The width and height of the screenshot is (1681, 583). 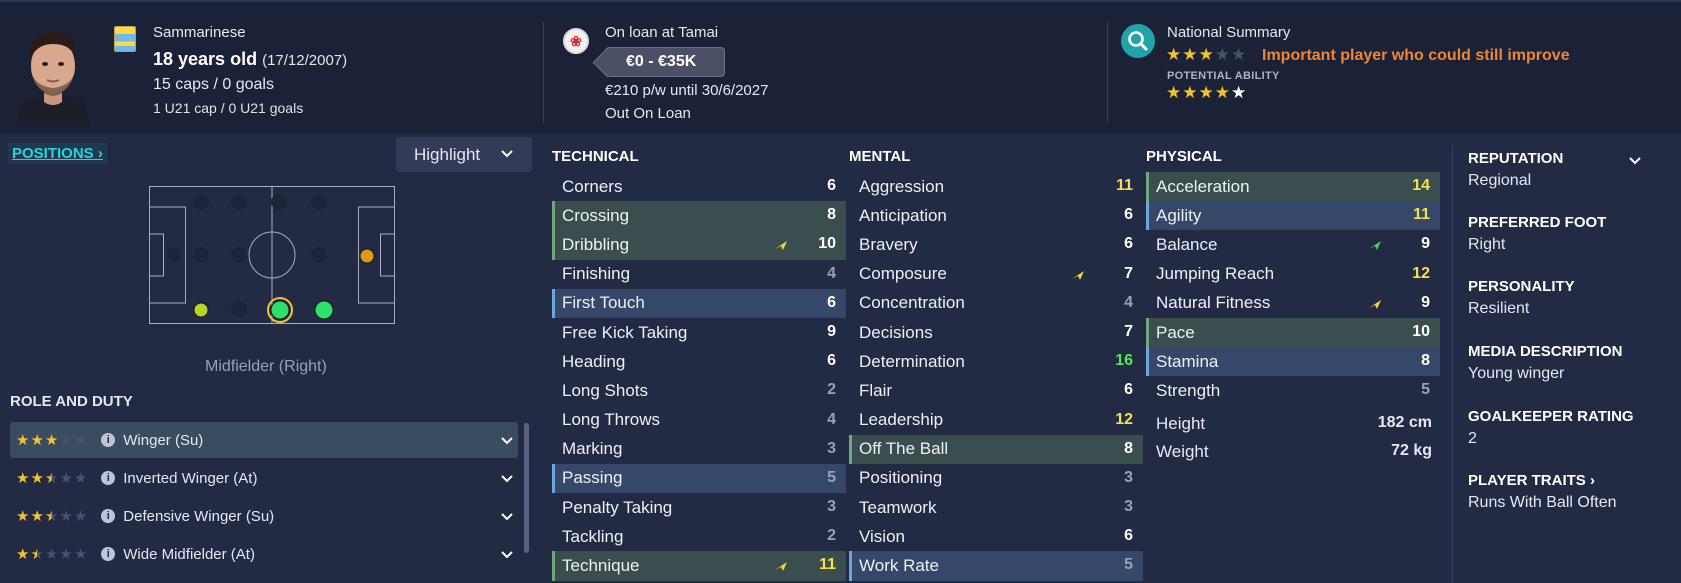 I want to click on attribute-row: Positioning 3, so click(x=996, y=478).